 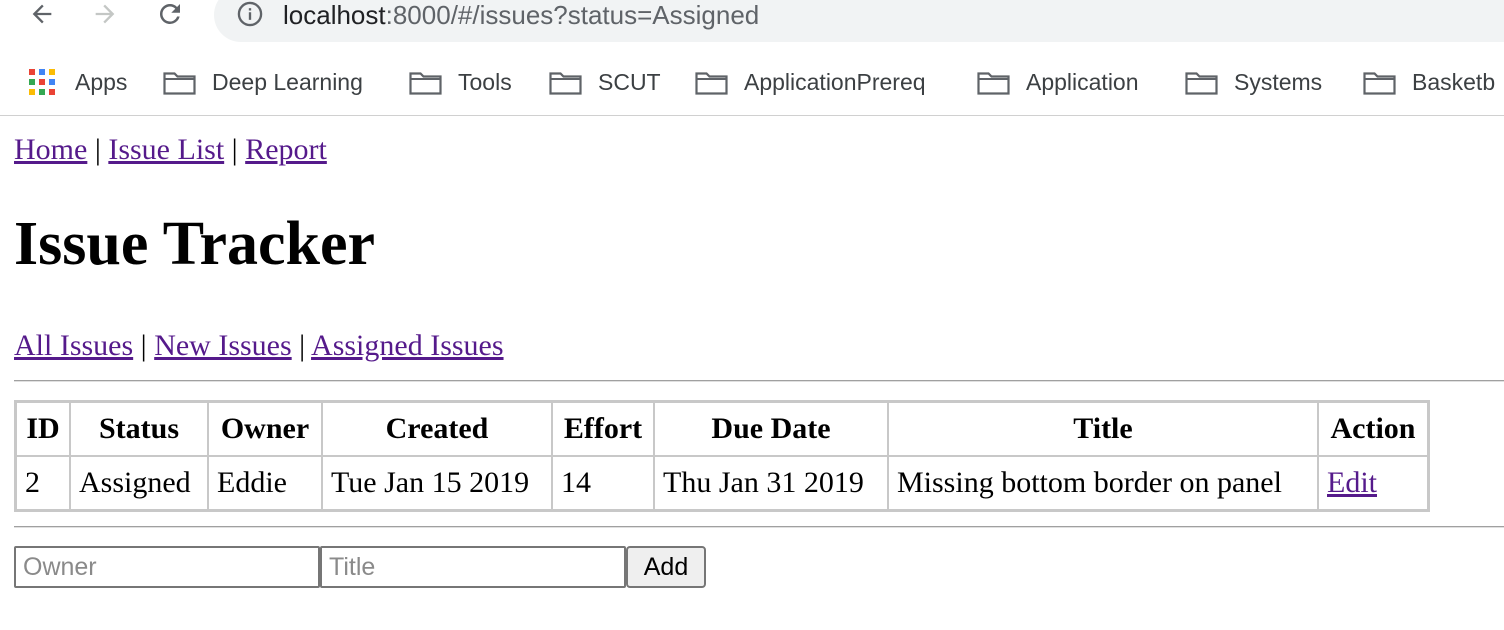 What do you see at coordinates (859, 21) in the screenshot?
I see `address-bar: localhost:8000/#/issues?status=Assigned` at bounding box center [859, 21].